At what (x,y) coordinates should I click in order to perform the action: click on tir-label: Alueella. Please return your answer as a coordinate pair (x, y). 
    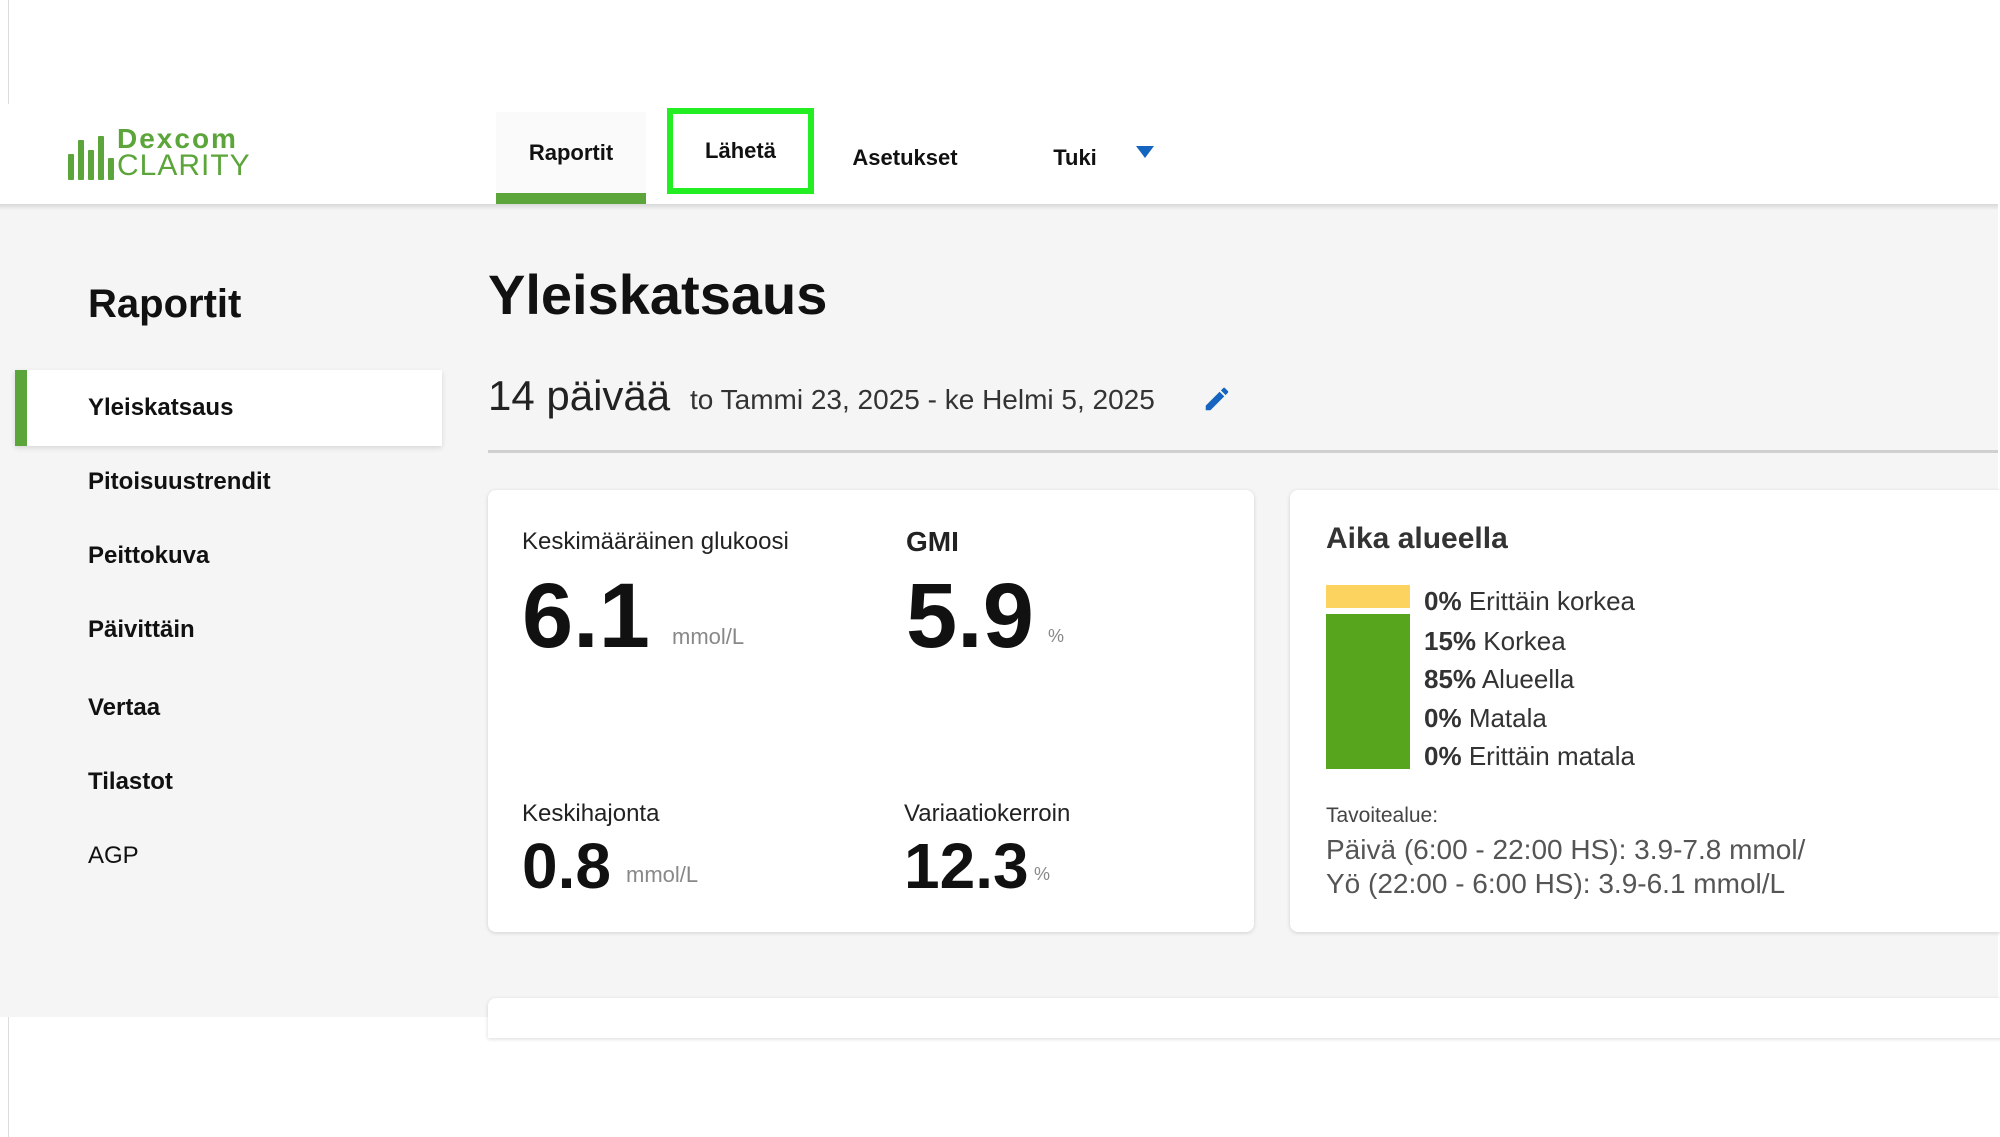
    Looking at the image, I should click on (1528, 679).